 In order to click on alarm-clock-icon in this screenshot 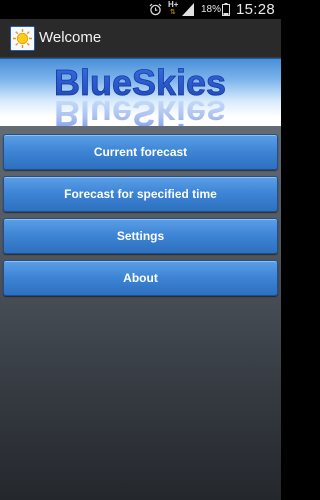, I will do `click(155, 9)`.